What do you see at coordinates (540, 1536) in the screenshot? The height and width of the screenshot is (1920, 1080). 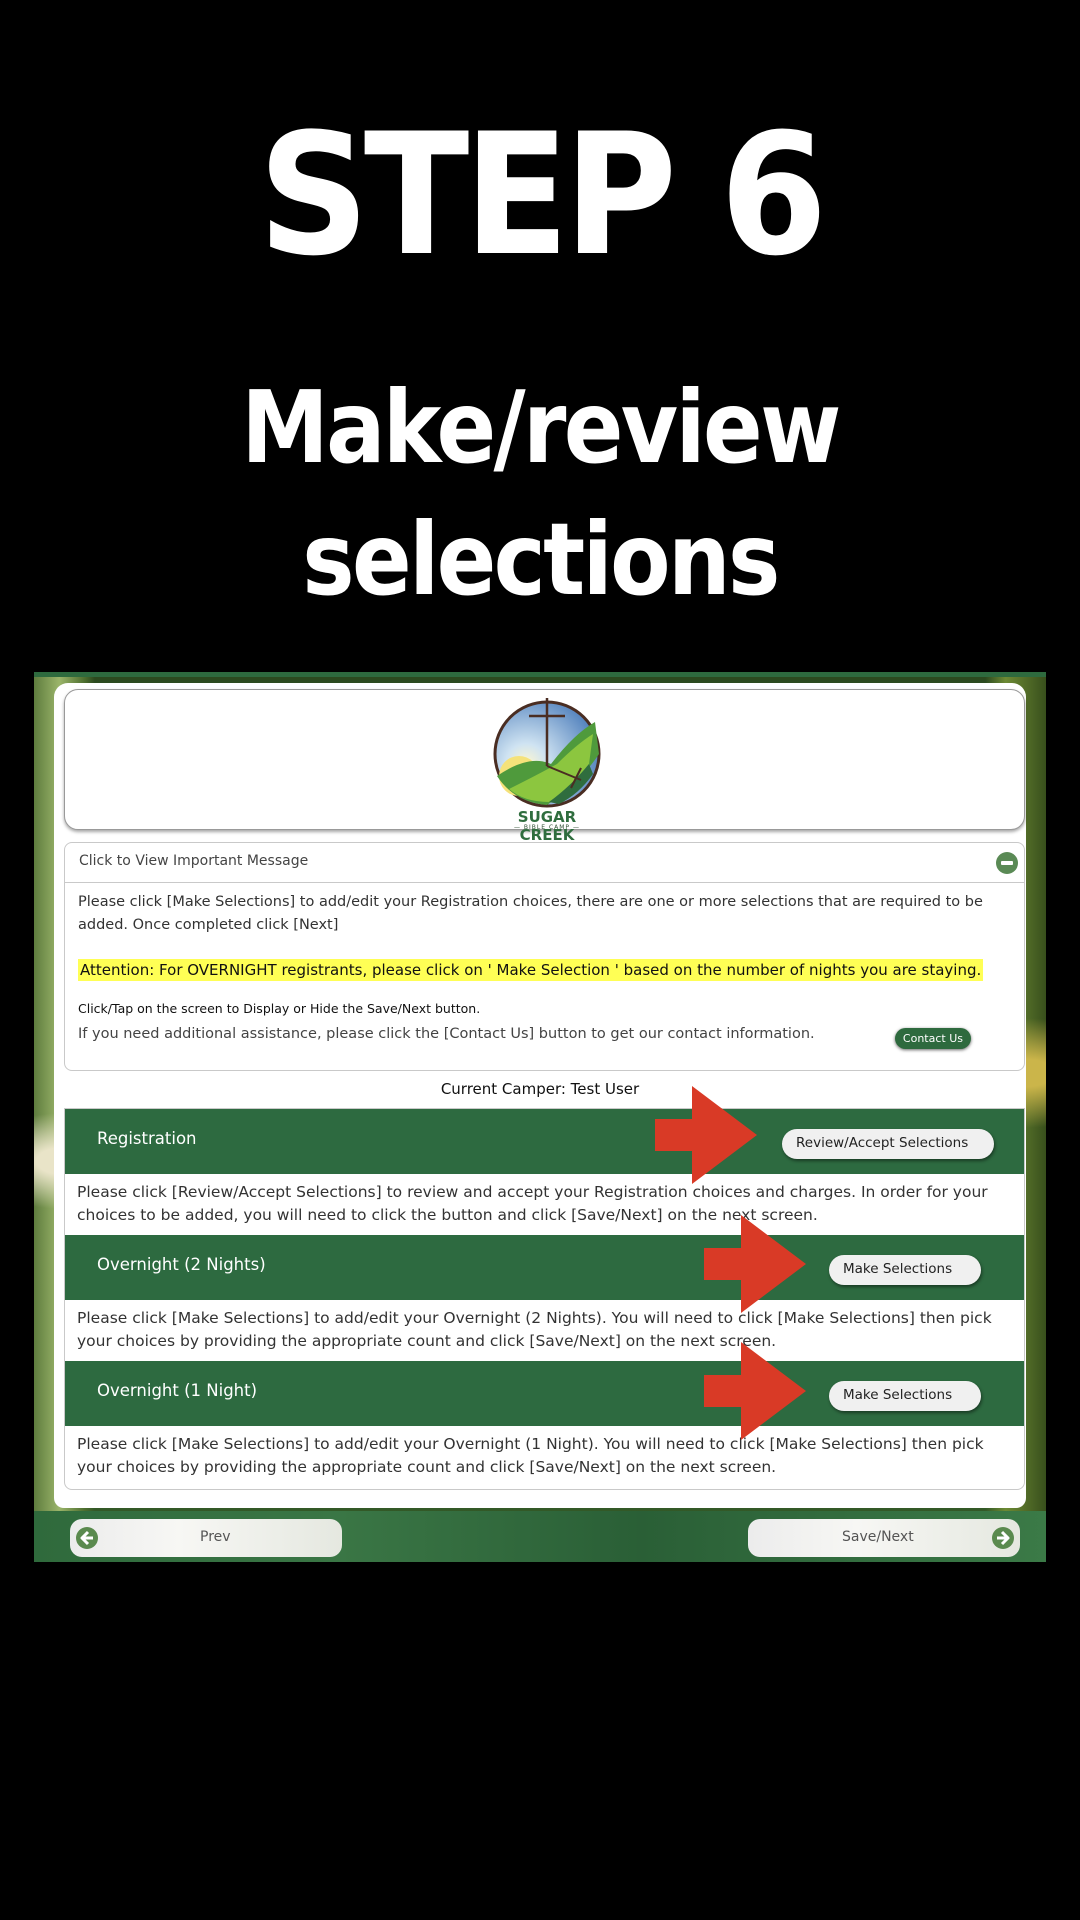 I see `footer-nav-bar: Prev Save/Next` at bounding box center [540, 1536].